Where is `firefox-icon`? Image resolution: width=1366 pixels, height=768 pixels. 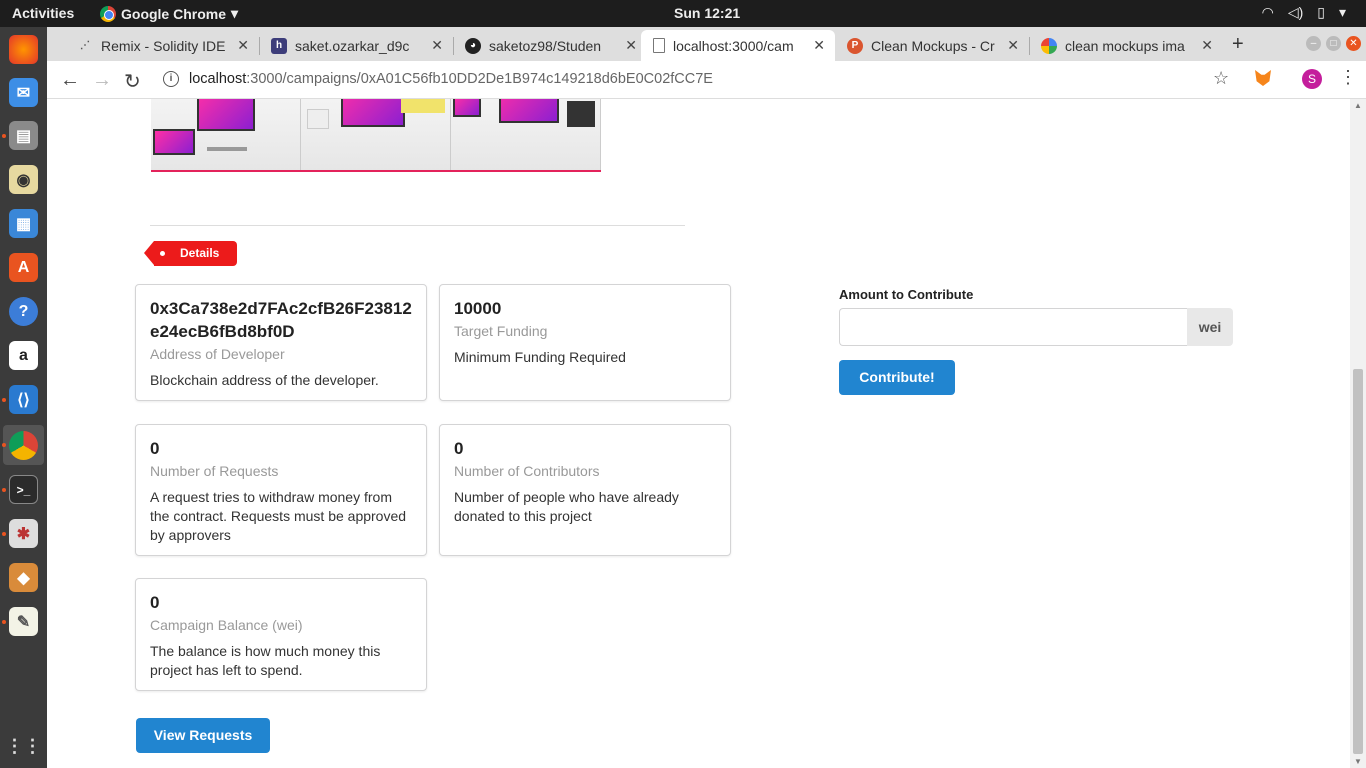 firefox-icon is located at coordinates (23, 49).